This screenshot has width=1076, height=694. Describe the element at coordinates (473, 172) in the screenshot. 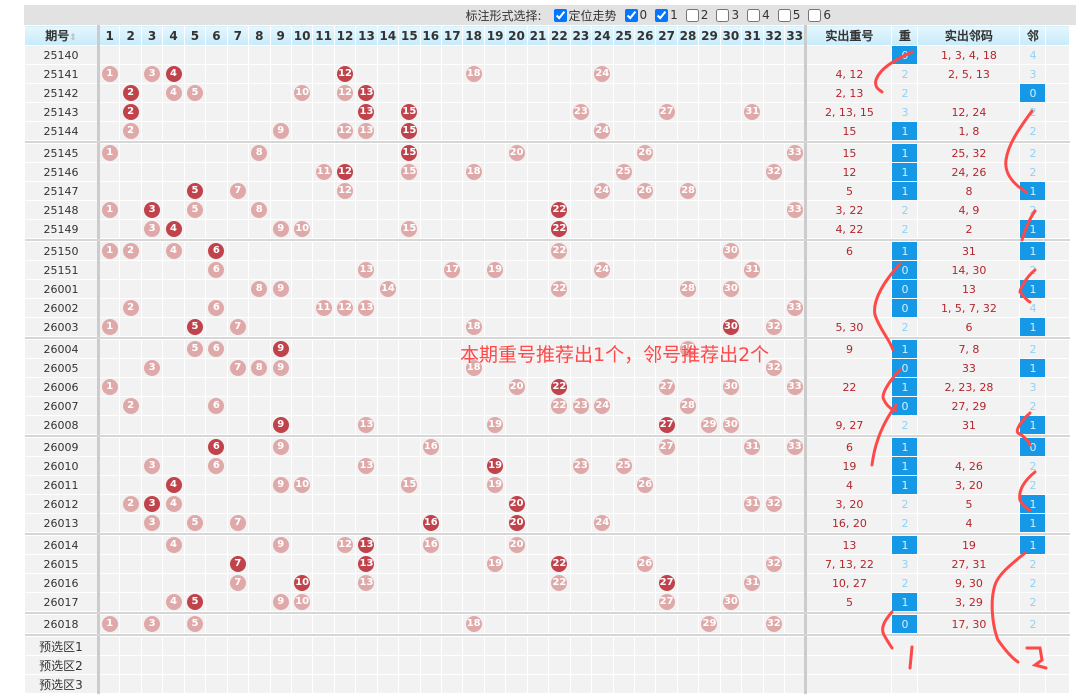

I see `number-cell: 18` at that location.